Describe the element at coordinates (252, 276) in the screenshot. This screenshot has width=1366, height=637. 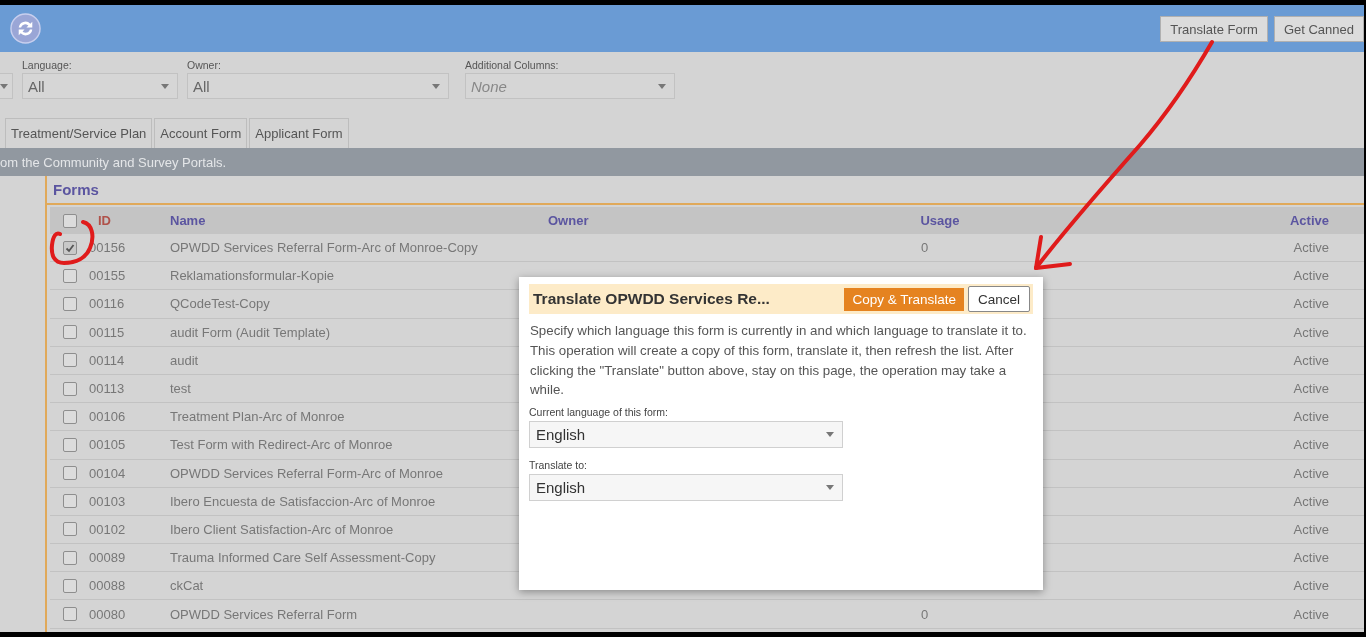
I see `table-cell: Reklamationsformular-Kopie` at that location.